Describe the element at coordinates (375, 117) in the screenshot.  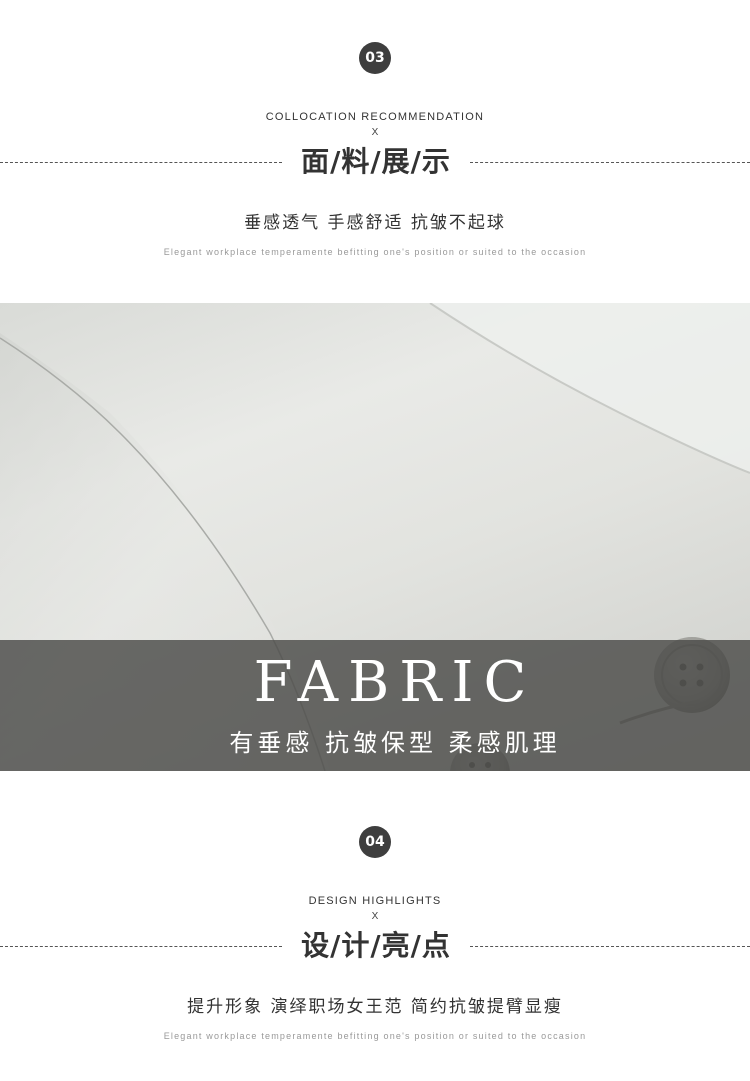
I see `section-eyebrow: COLLOCATION RECOMMENDATION` at that location.